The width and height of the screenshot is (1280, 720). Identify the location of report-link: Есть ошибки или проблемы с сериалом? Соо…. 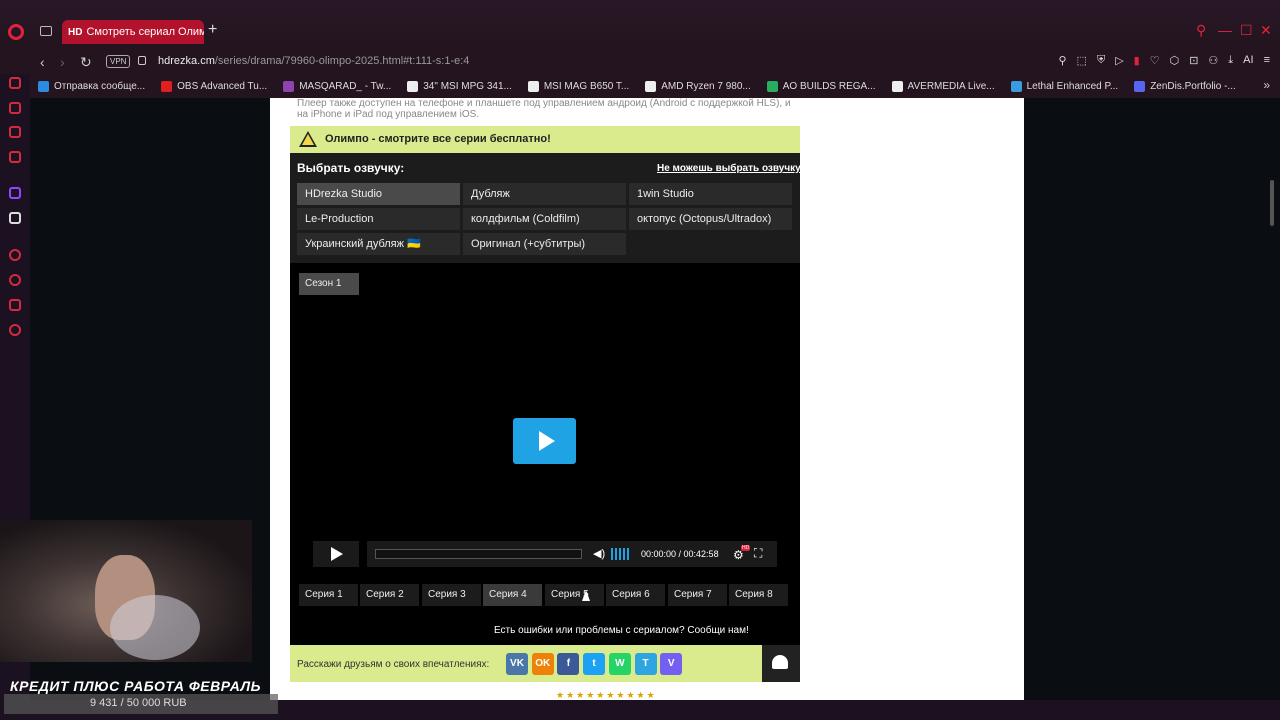
(621, 630).